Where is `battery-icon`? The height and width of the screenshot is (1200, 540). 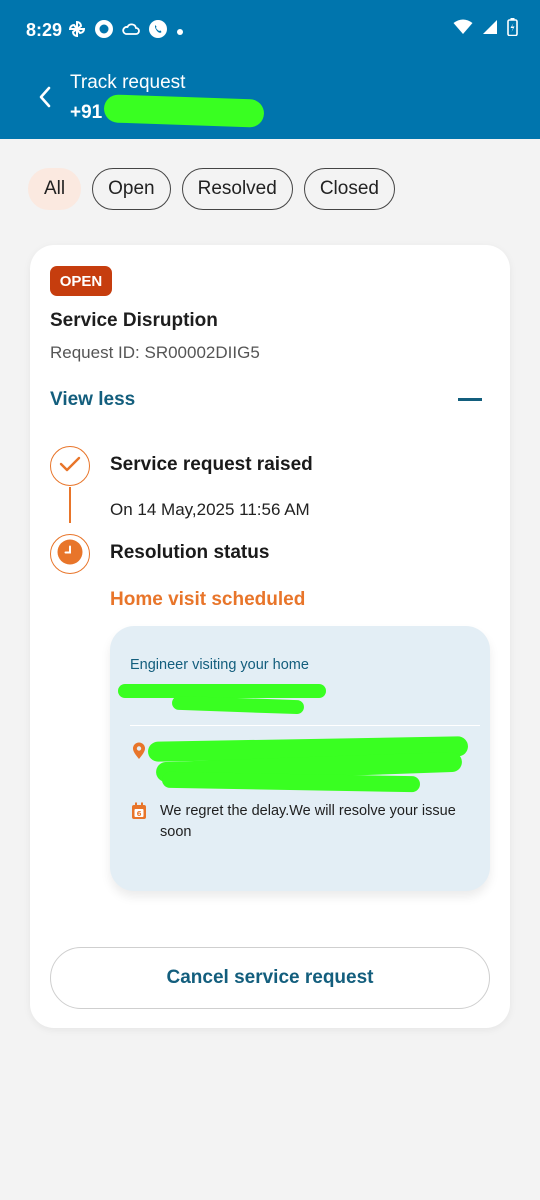 battery-icon is located at coordinates (512, 29).